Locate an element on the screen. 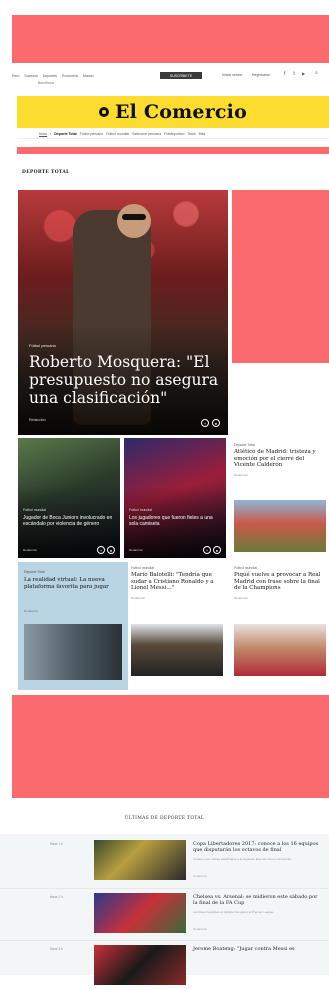 This screenshot has height=989, width=329. login-link: Iniciar sesión is located at coordinates (232, 75).